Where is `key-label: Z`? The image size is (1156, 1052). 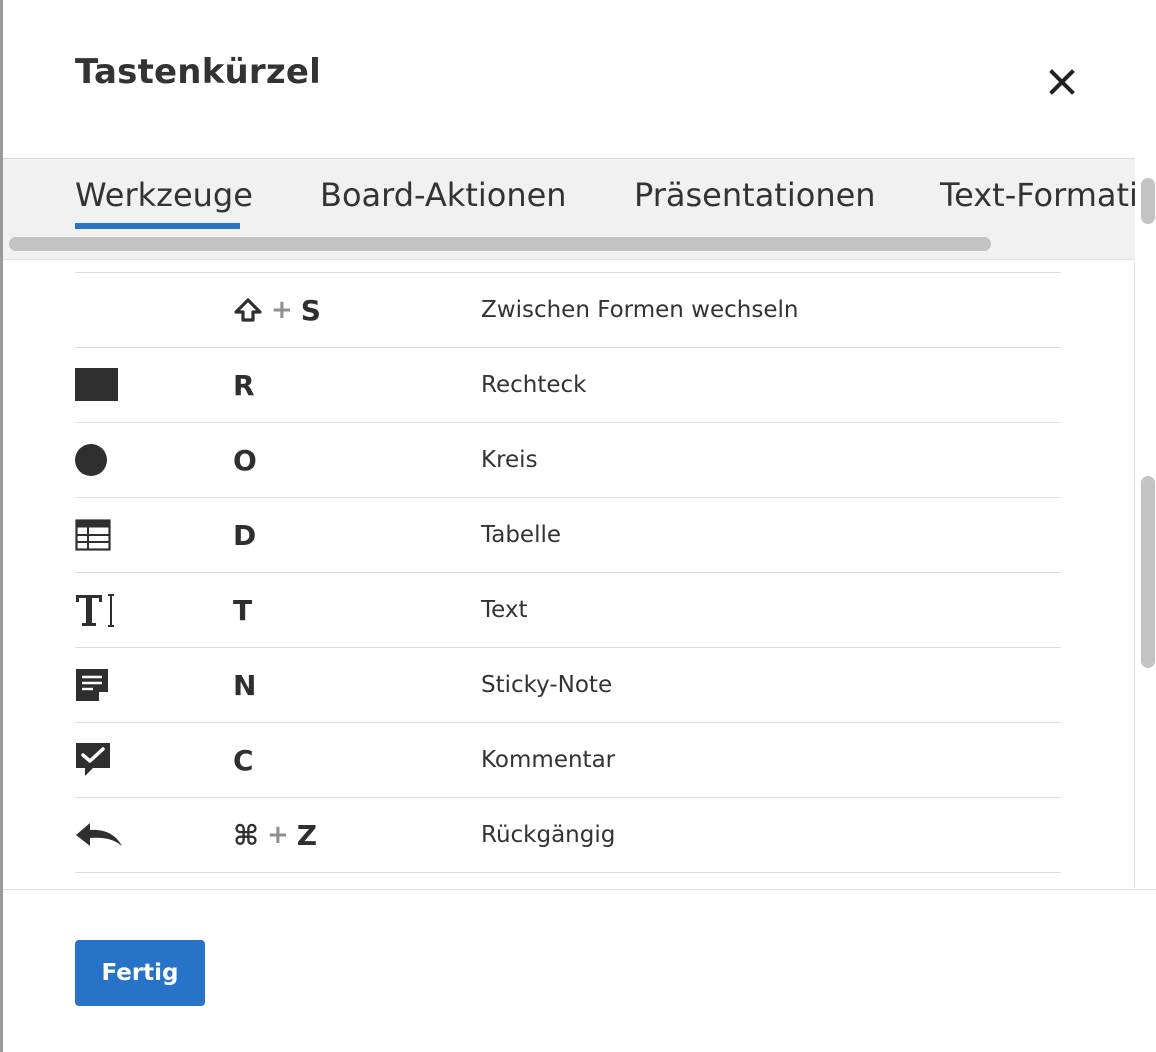
key-label: Z is located at coordinates (307, 835).